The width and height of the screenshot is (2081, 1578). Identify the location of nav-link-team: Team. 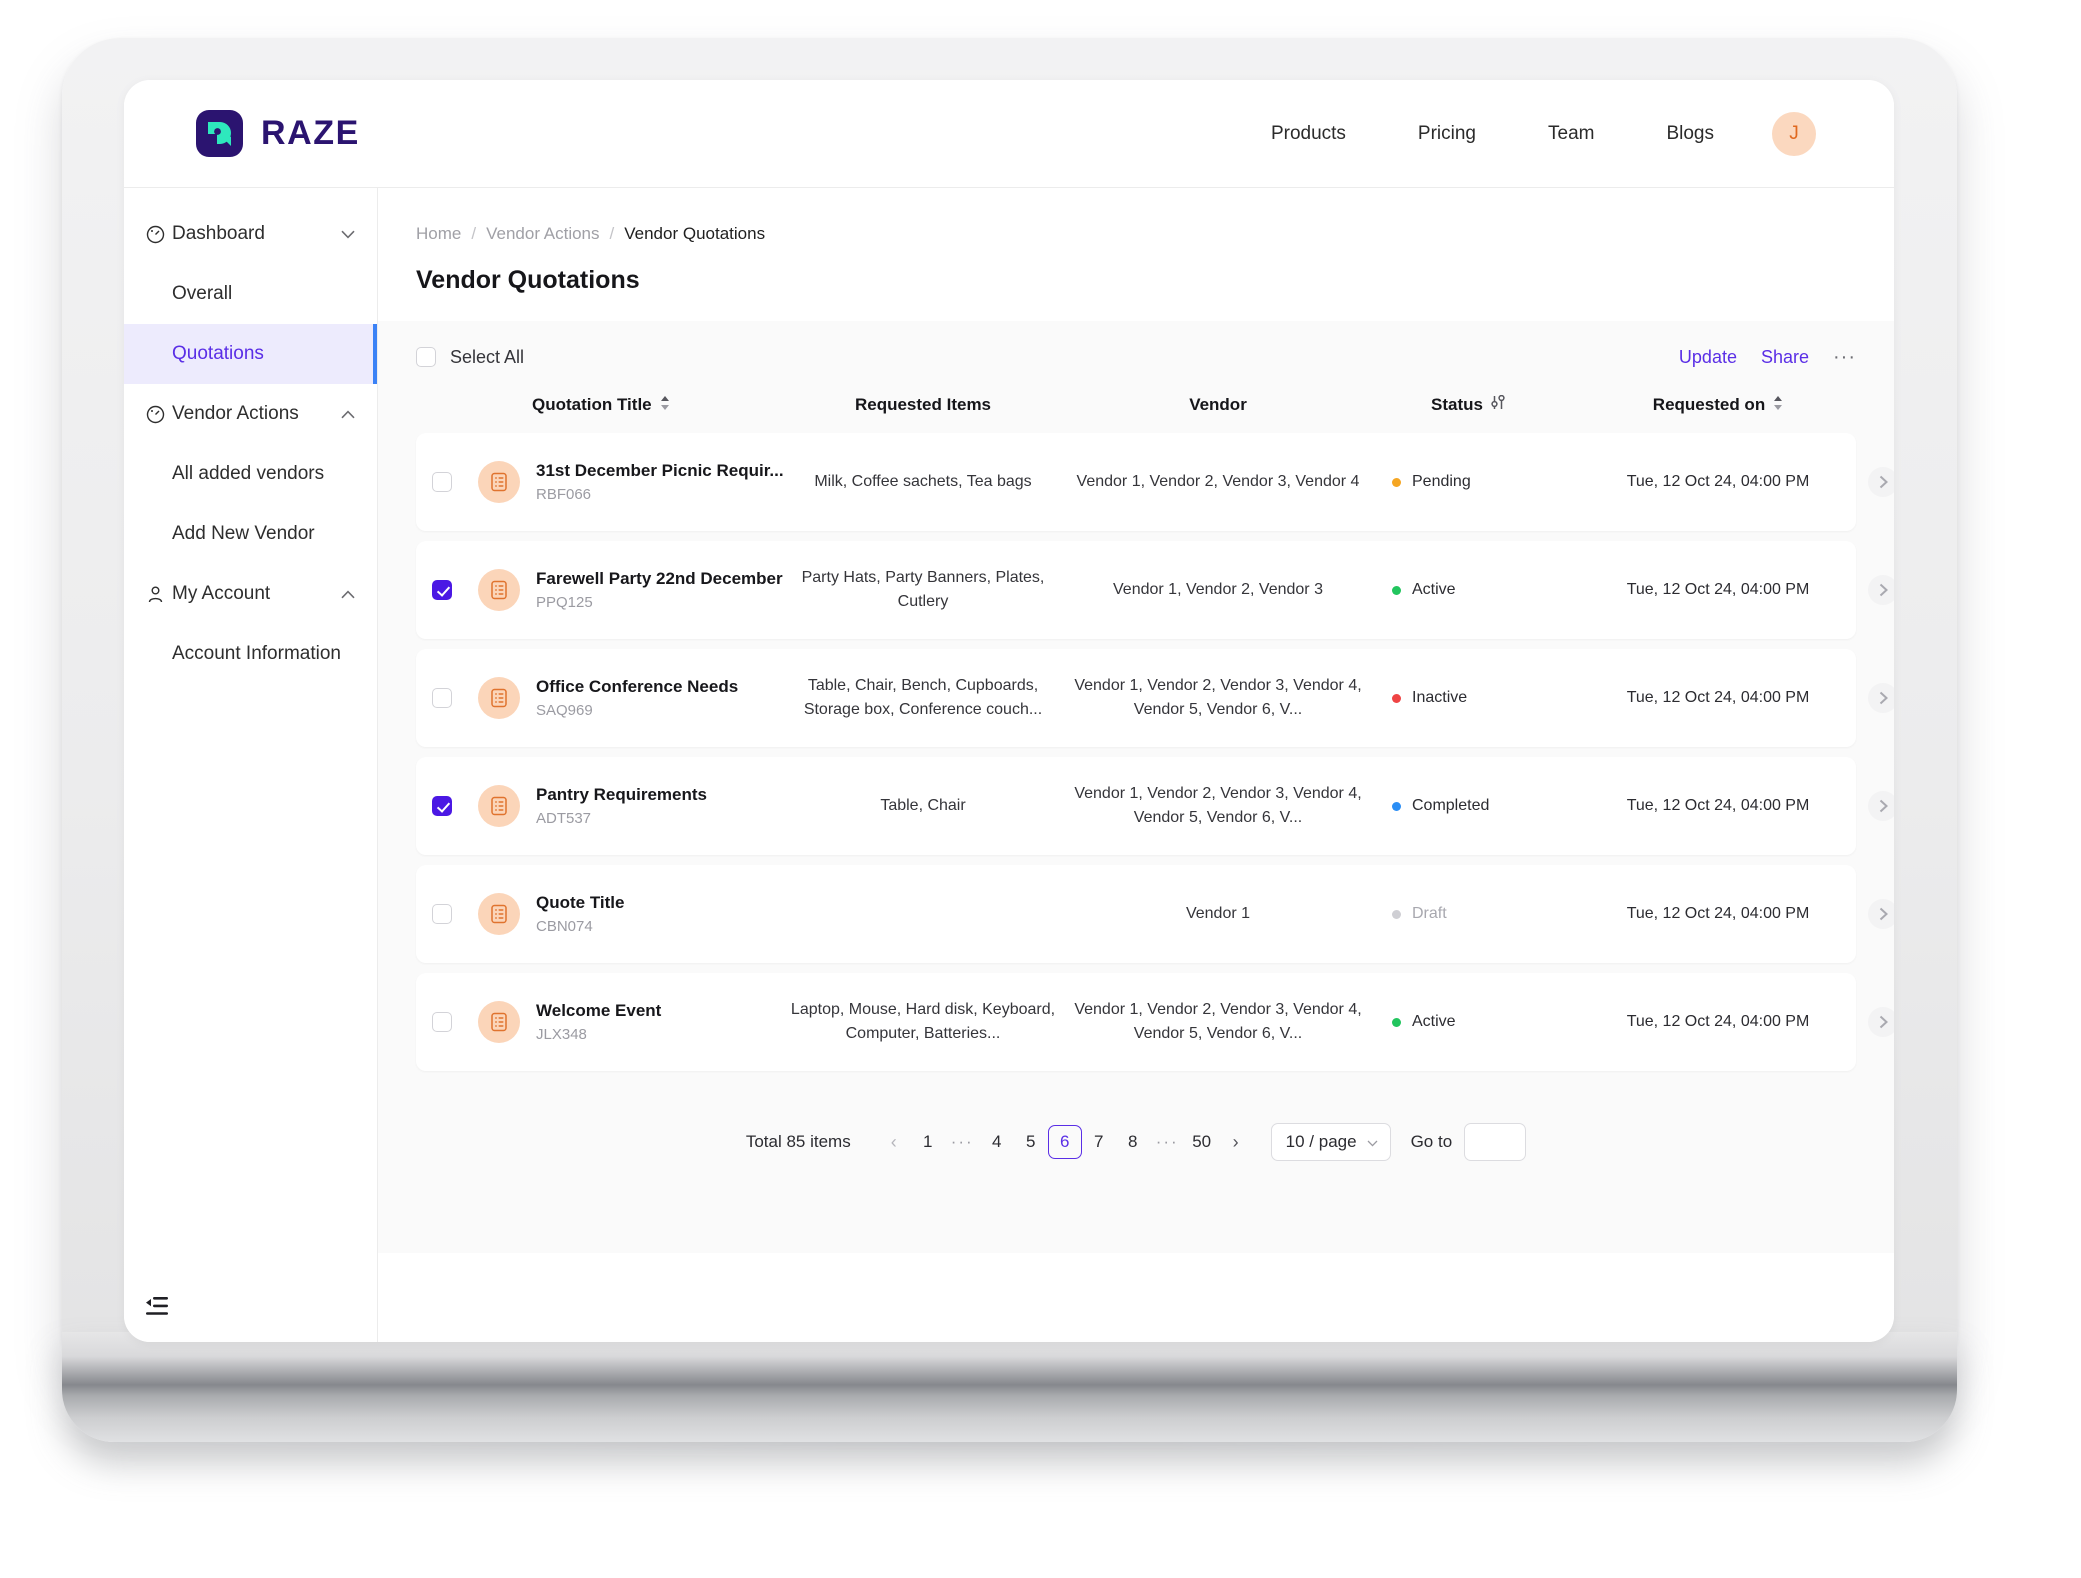
(1571, 134).